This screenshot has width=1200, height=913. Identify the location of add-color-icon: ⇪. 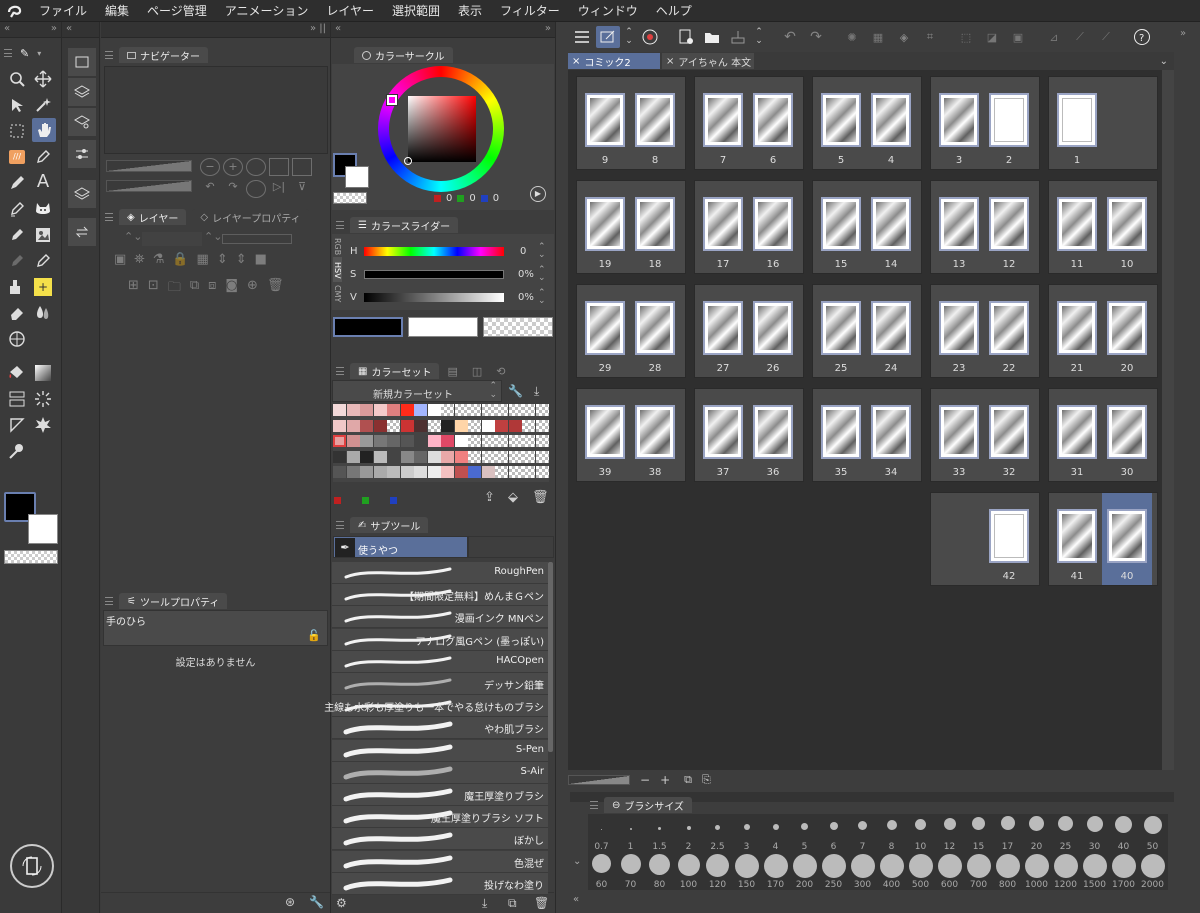
(489, 497).